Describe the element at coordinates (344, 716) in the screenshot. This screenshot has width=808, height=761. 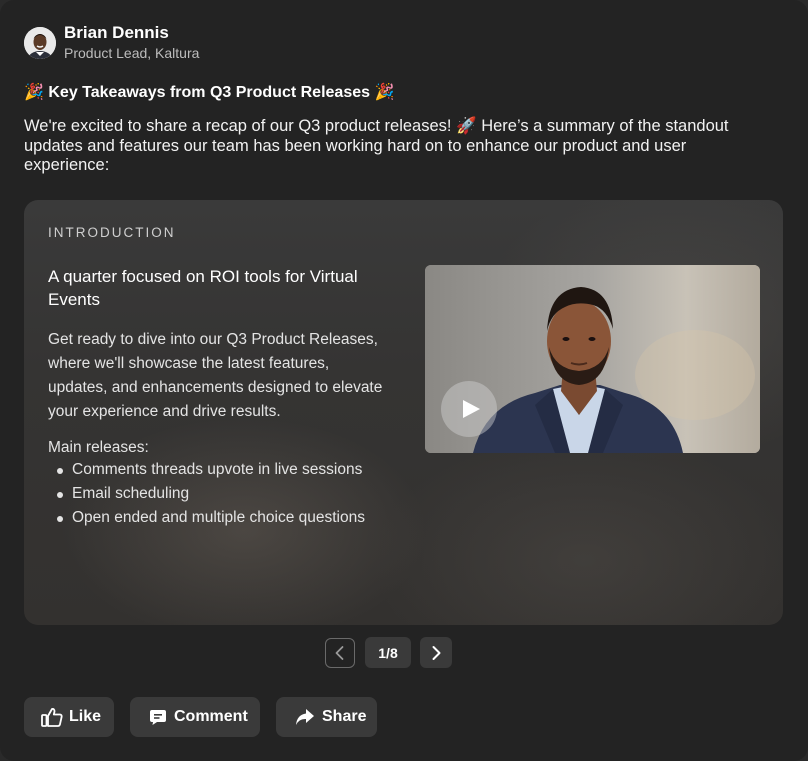
I see `share-label: Share` at that location.